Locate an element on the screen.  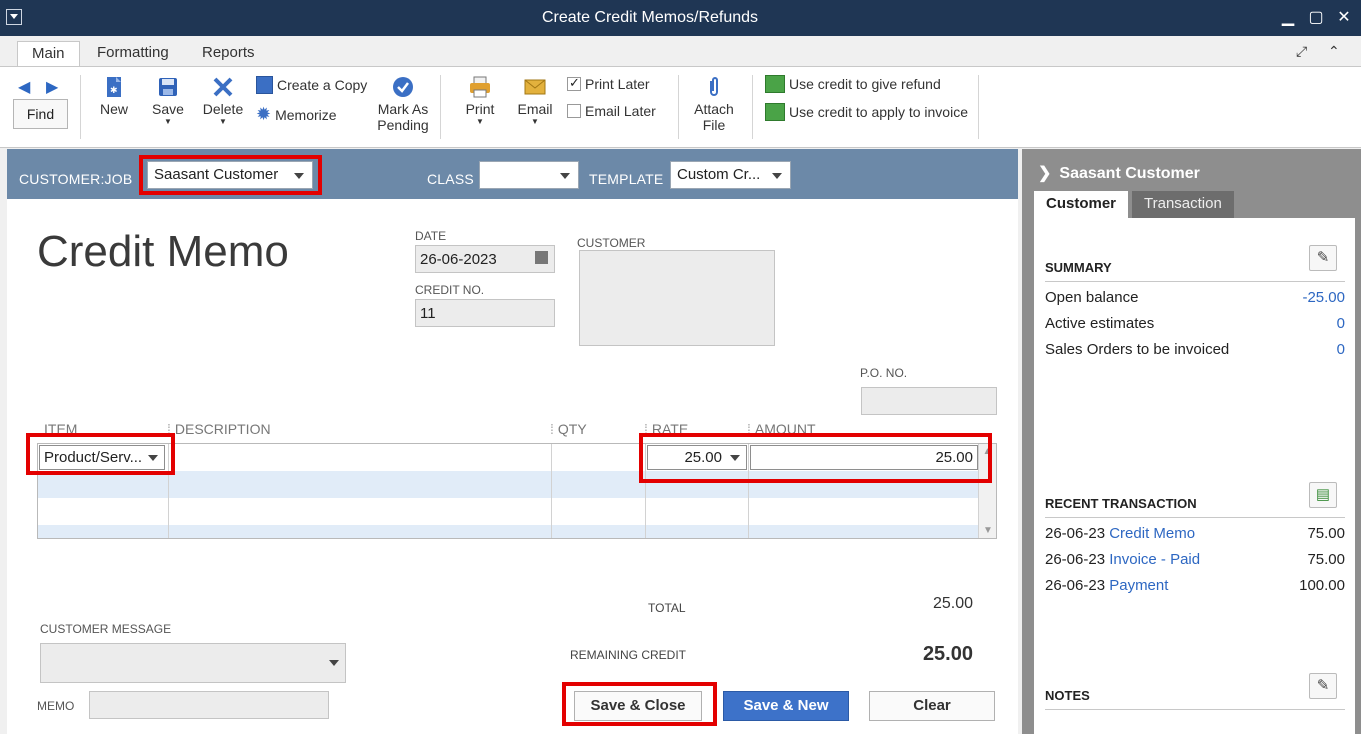
summary-open-balance: Open balance -25.00 is located at coordinates (1195, 297).